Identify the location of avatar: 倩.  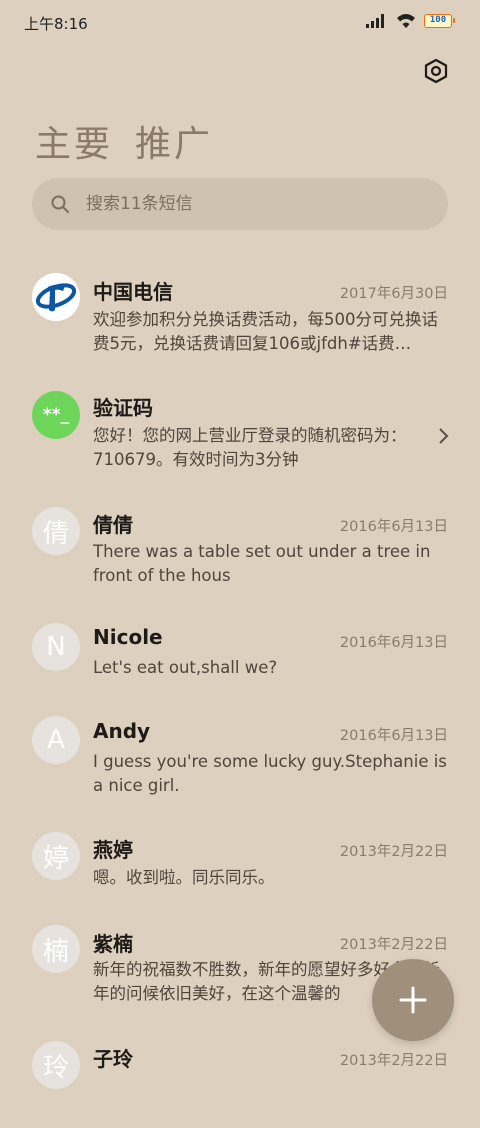
(56, 531).